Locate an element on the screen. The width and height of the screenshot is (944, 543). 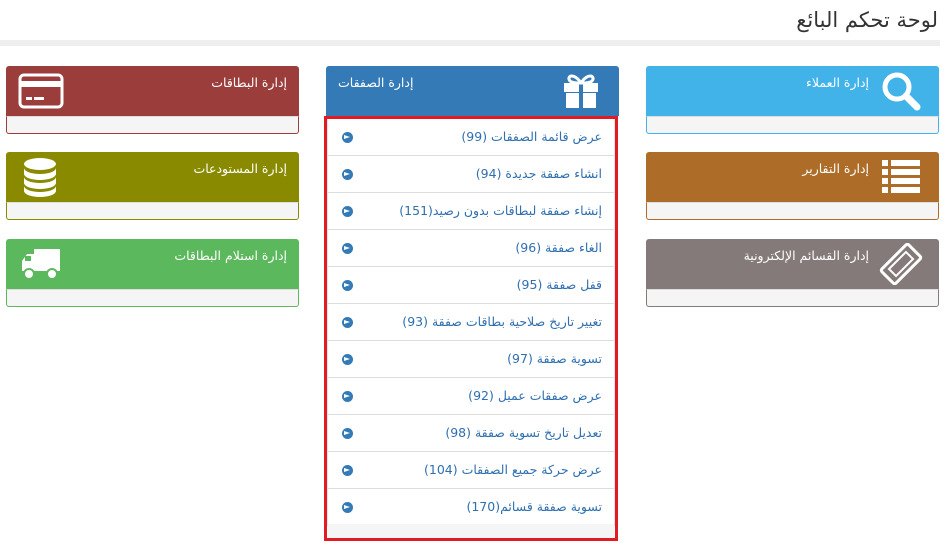
deals-menu-item: إنشاء صفقة لبطاقات بدون رصيد(151) is located at coordinates (471, 211).